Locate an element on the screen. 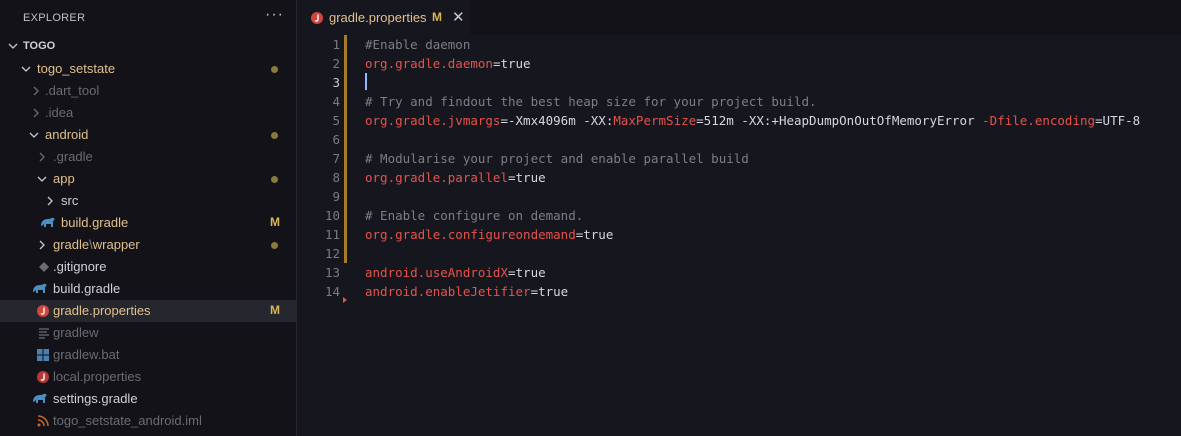  code-line: android.useAndroidX=true is located at coordinates (455, 272).